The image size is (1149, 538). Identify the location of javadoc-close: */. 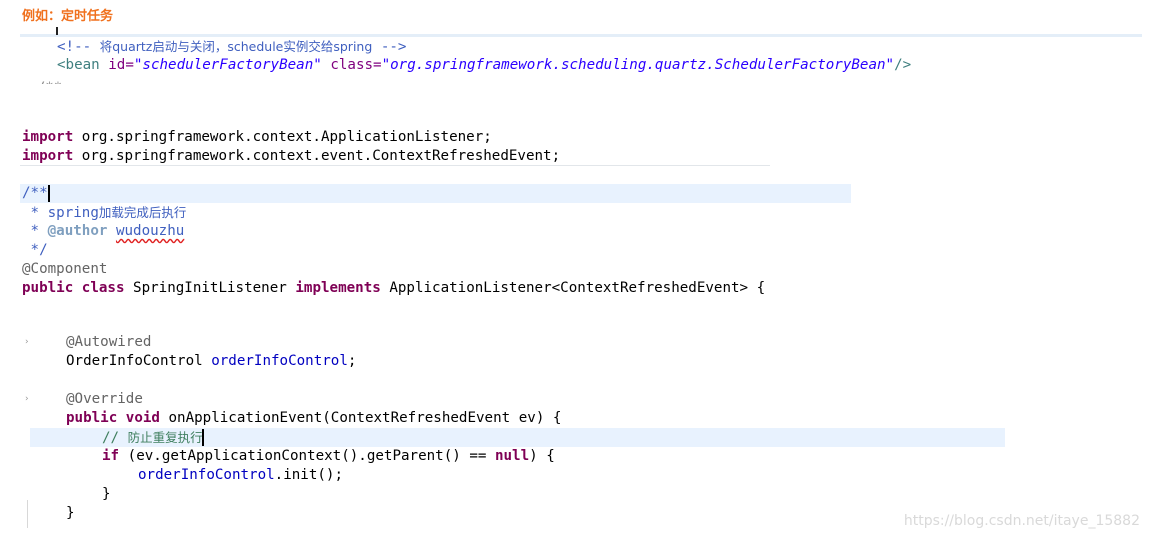
(35, 250).